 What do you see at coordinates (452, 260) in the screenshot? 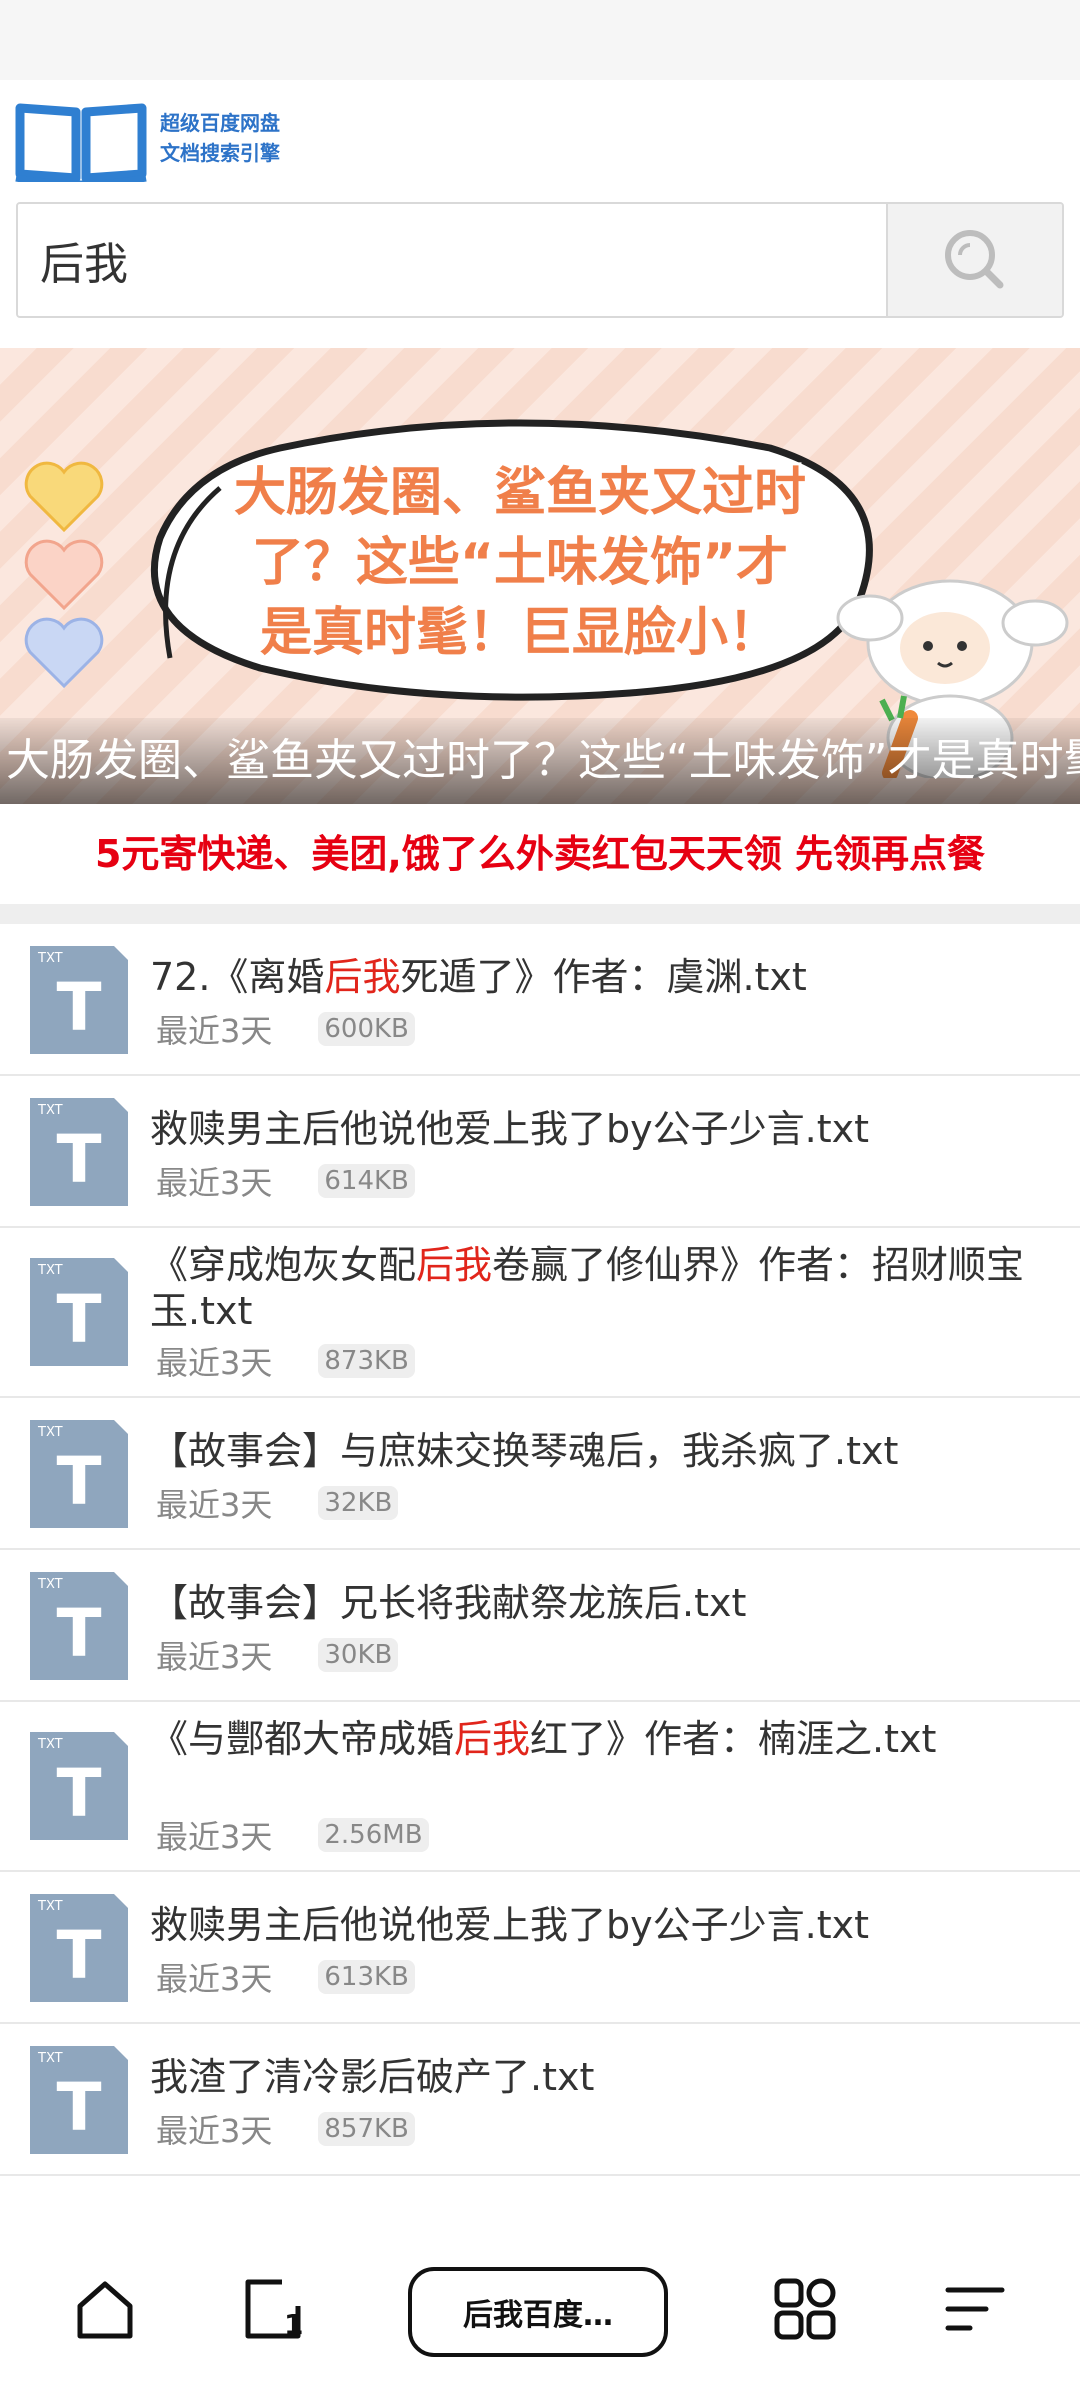
I see `search-input` at bounding box center [452, 260].